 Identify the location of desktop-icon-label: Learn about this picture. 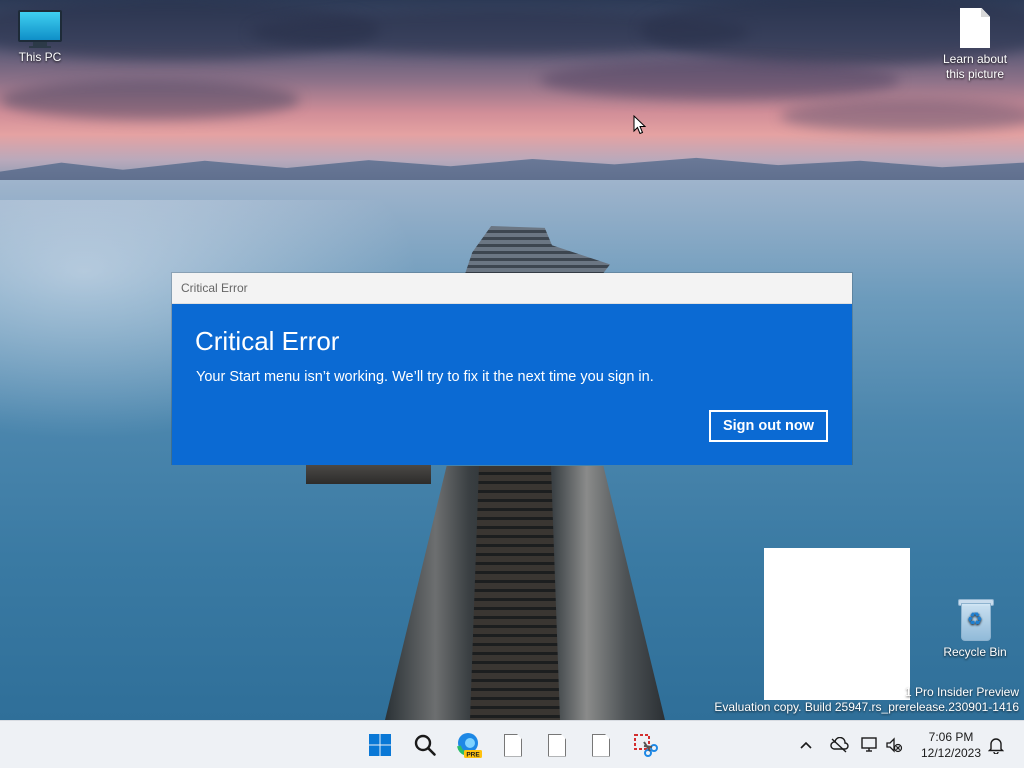
(975, 66).